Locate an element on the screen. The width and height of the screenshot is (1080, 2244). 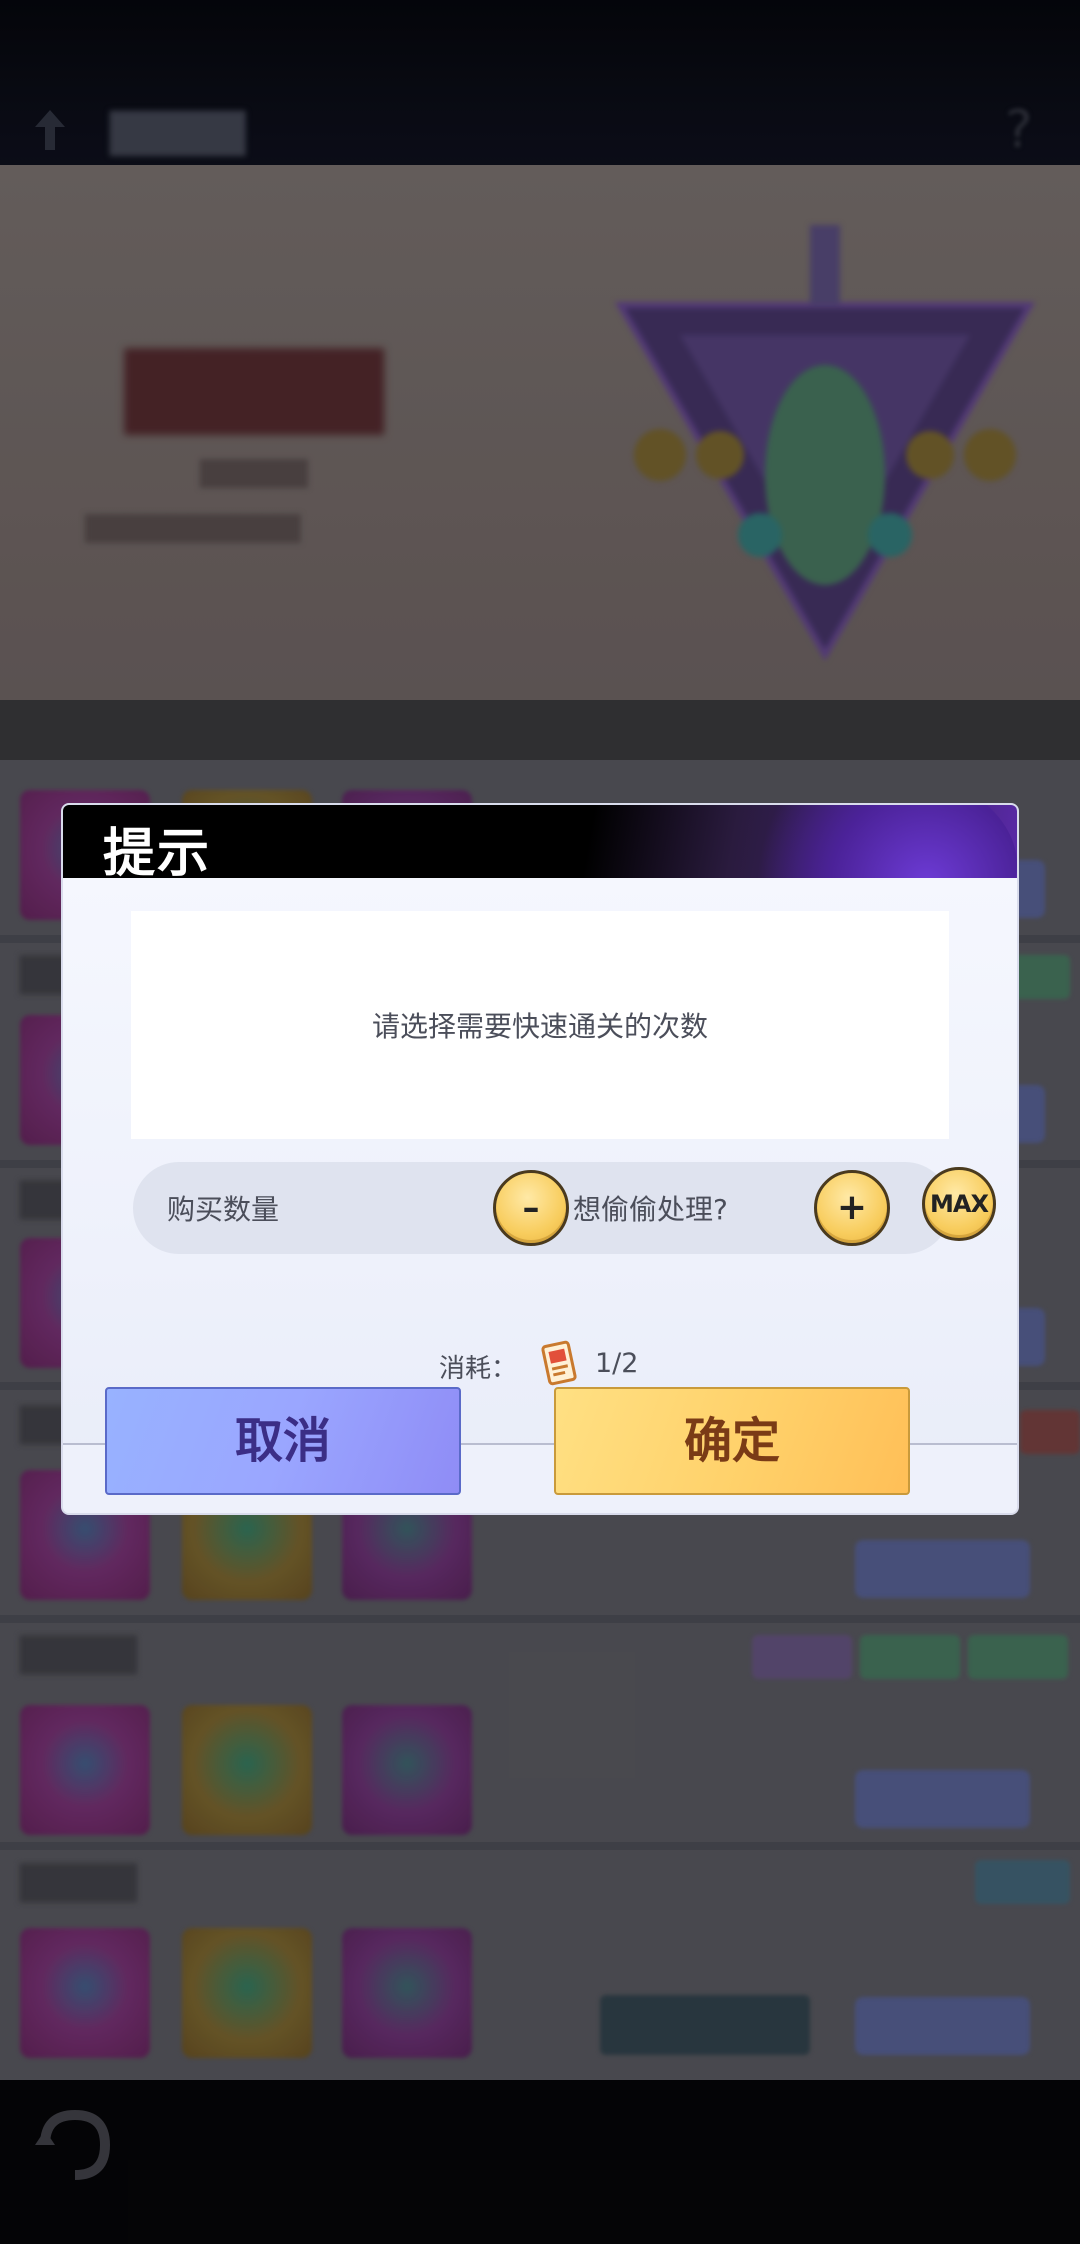
confirm-label: 确定 is located at coordinates (731, 1441).